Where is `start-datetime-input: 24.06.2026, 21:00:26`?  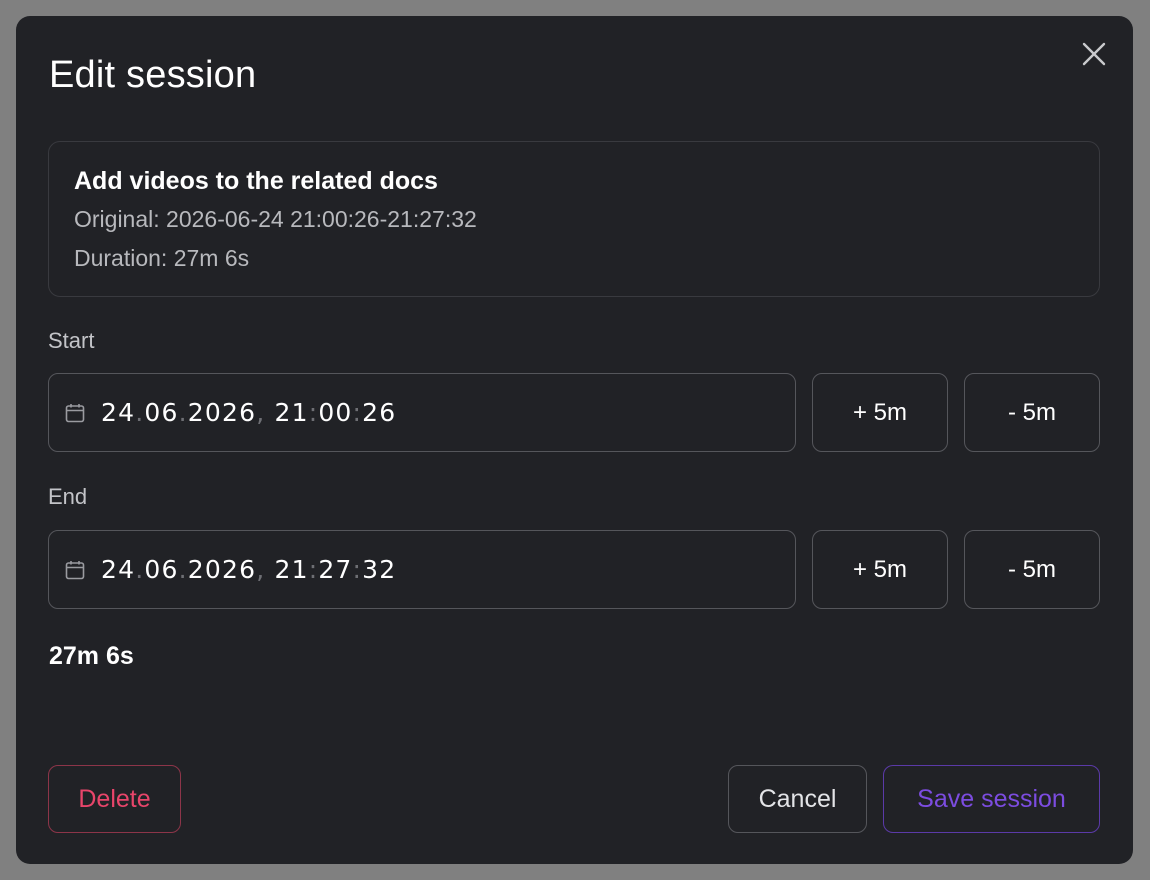 start-datetime-input: 24.06.2026, 21:00:26 is located at coordinates (422, 412).